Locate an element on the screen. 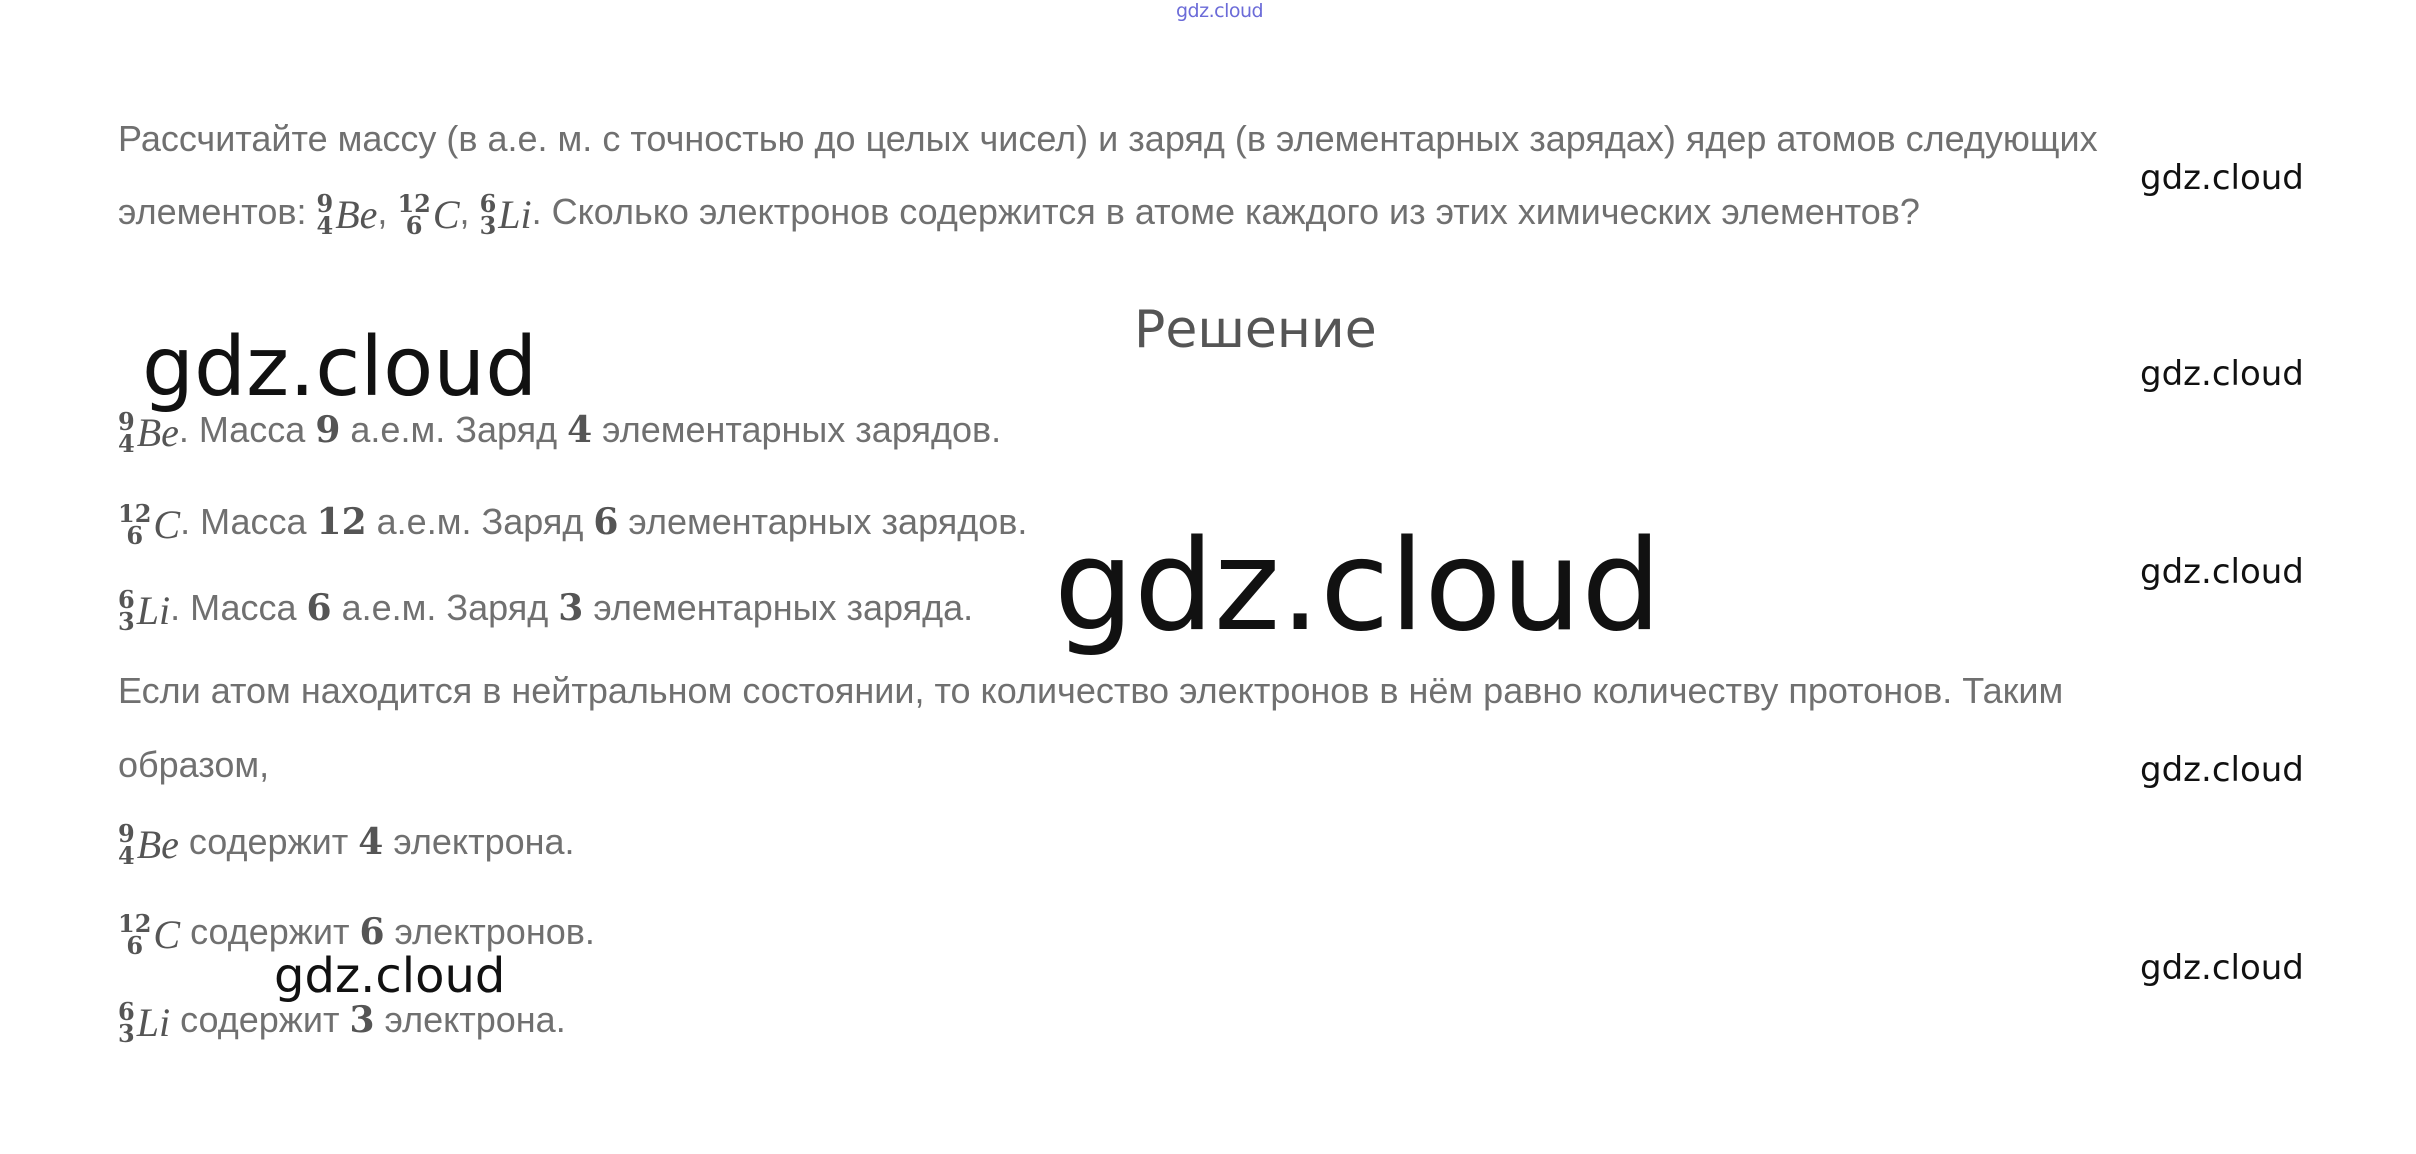 This screenshot has width=2416, height=1154. electrons-row-be: 9 4 Be содержит 4 электрона. is located at coordinates (346, 845).